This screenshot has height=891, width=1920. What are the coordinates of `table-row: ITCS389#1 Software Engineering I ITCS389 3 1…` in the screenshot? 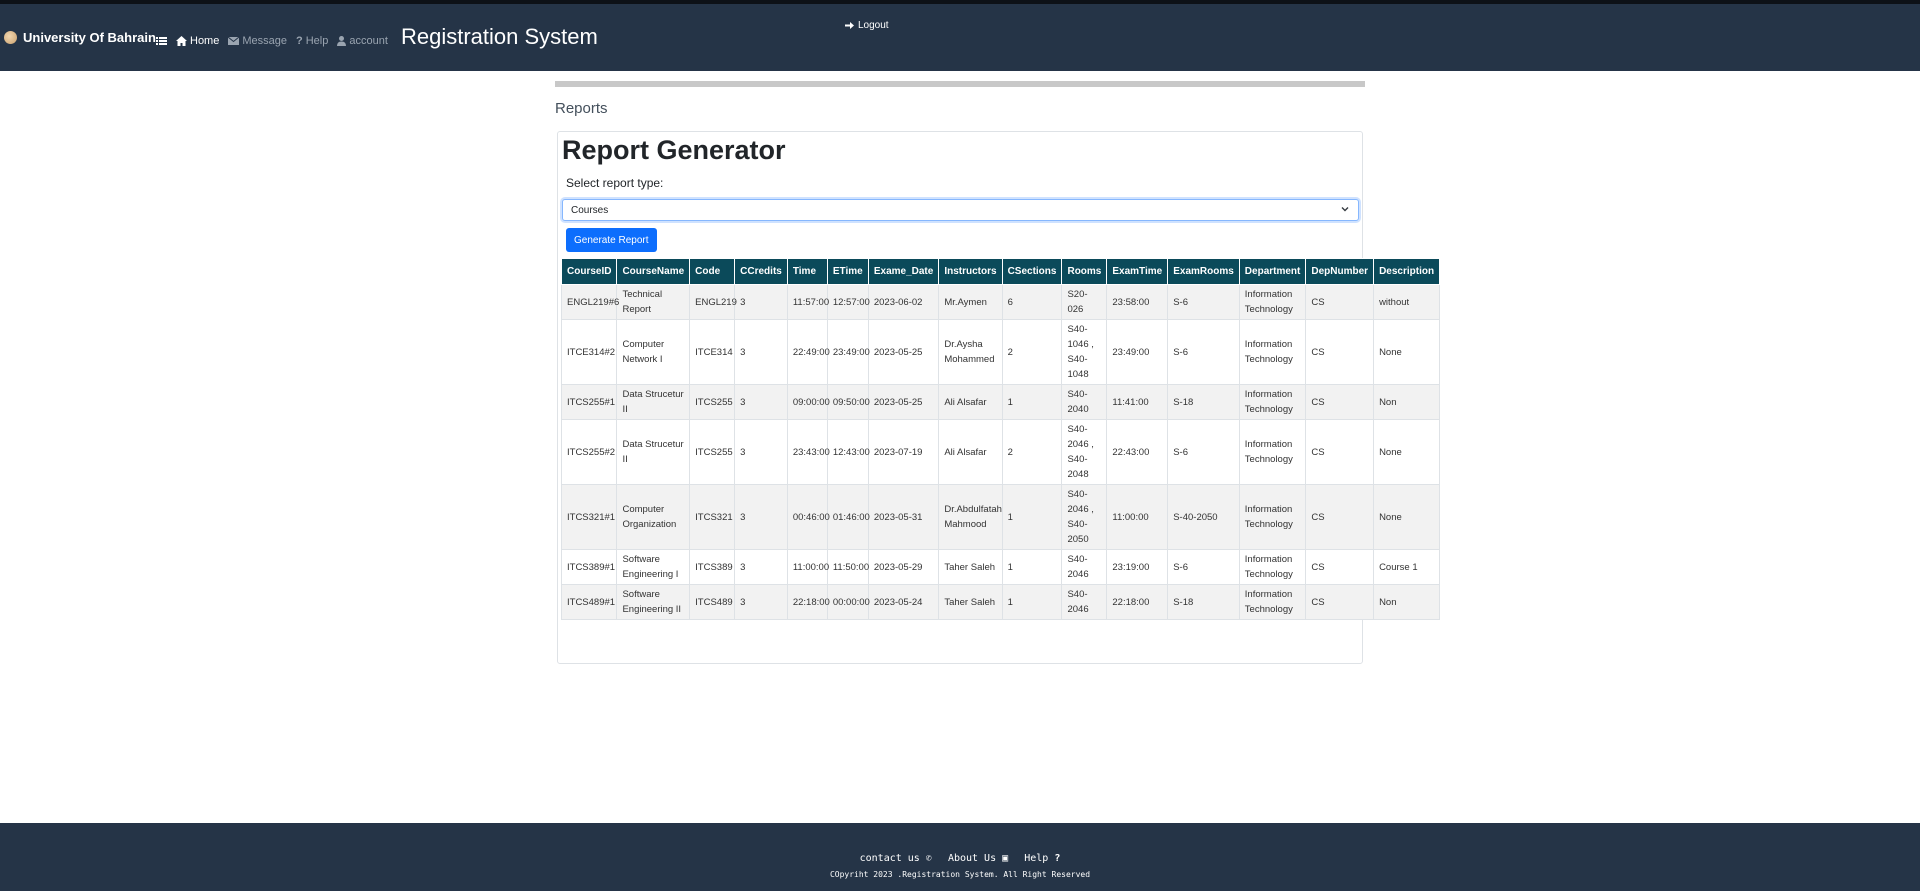 It's located at (1000, 567).